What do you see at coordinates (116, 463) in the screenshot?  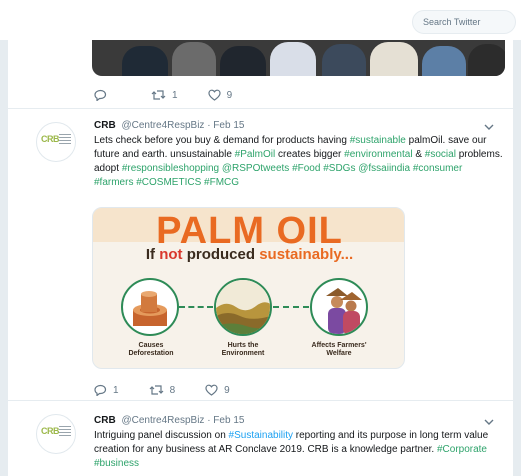 I see `hashtag-link: #business` at bounding box center [116, 463].